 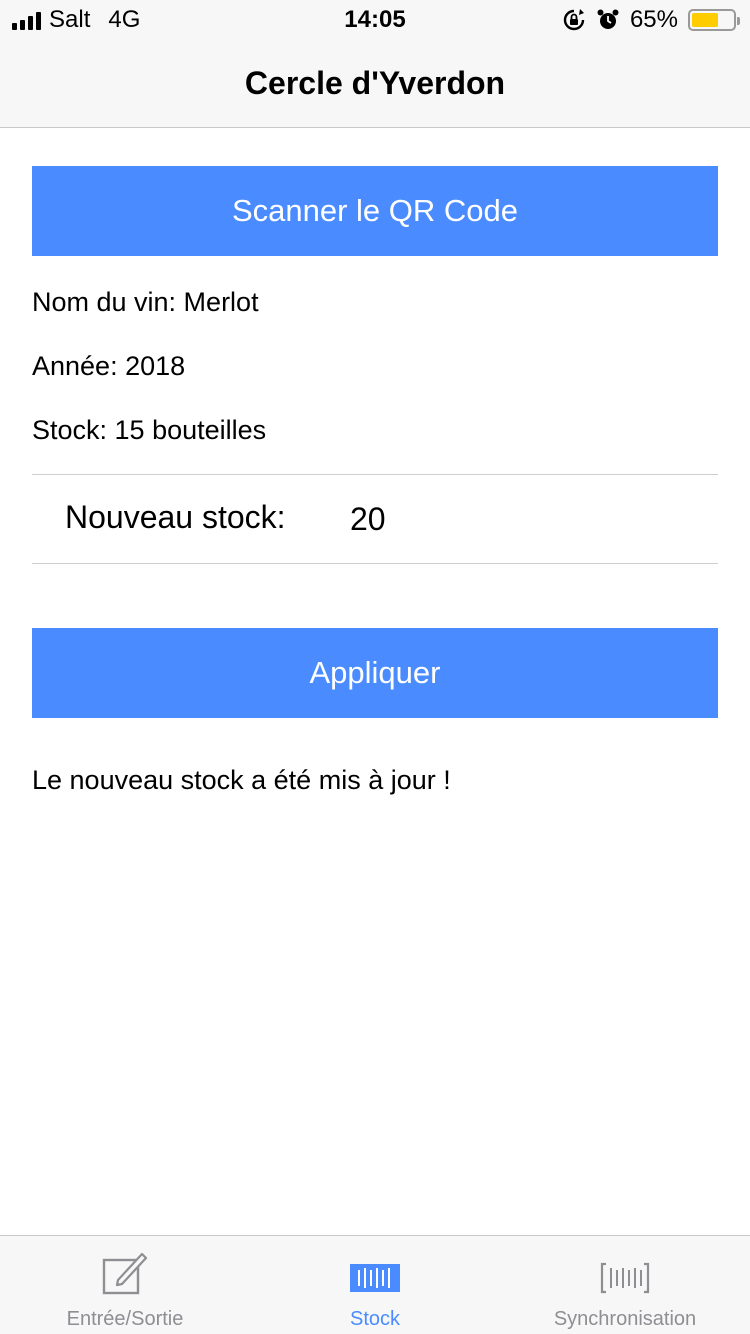 I want to click on barcode-sync-icon, so click(x=625, y=1274).